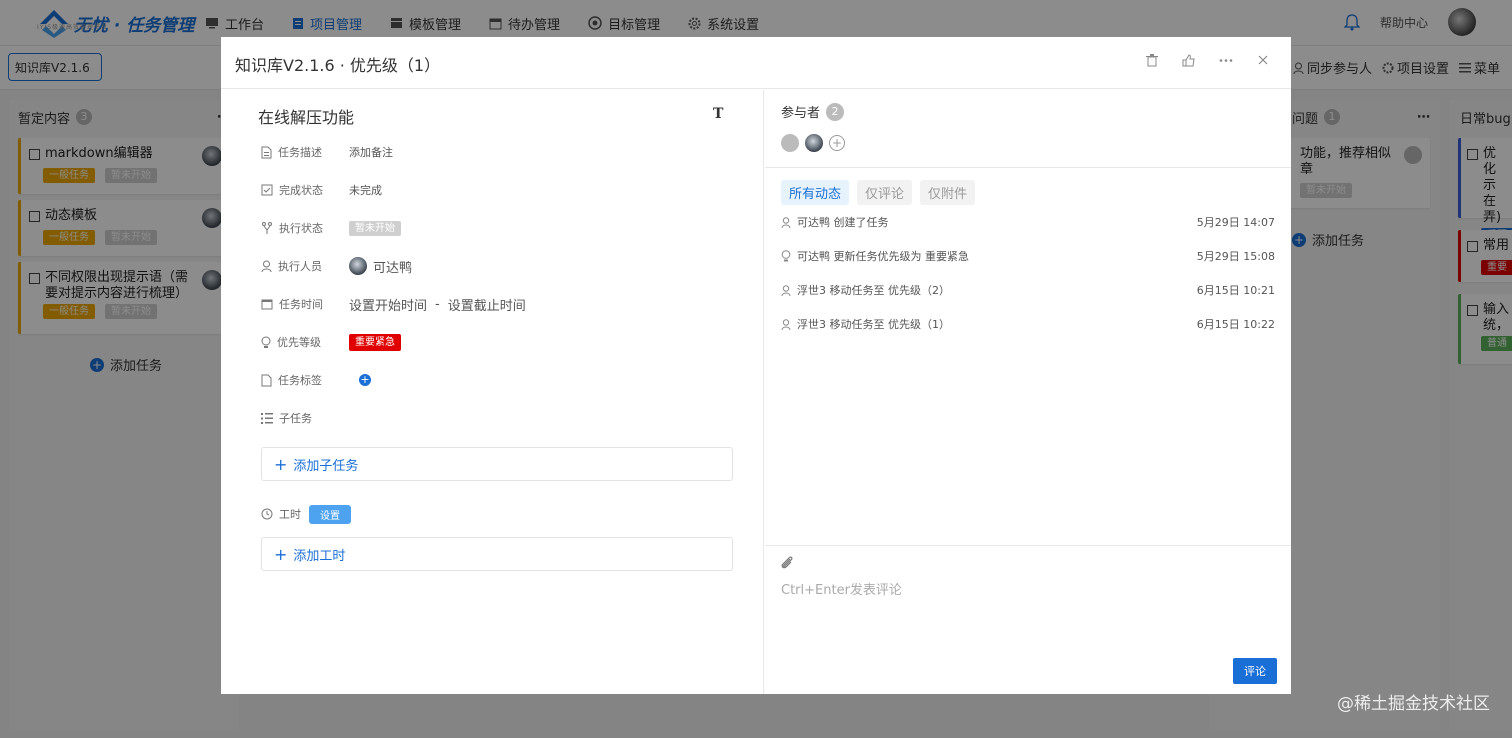 This screenshot has height=738, width=1512. I want to click on text-format-button: T, so click(718, 114).